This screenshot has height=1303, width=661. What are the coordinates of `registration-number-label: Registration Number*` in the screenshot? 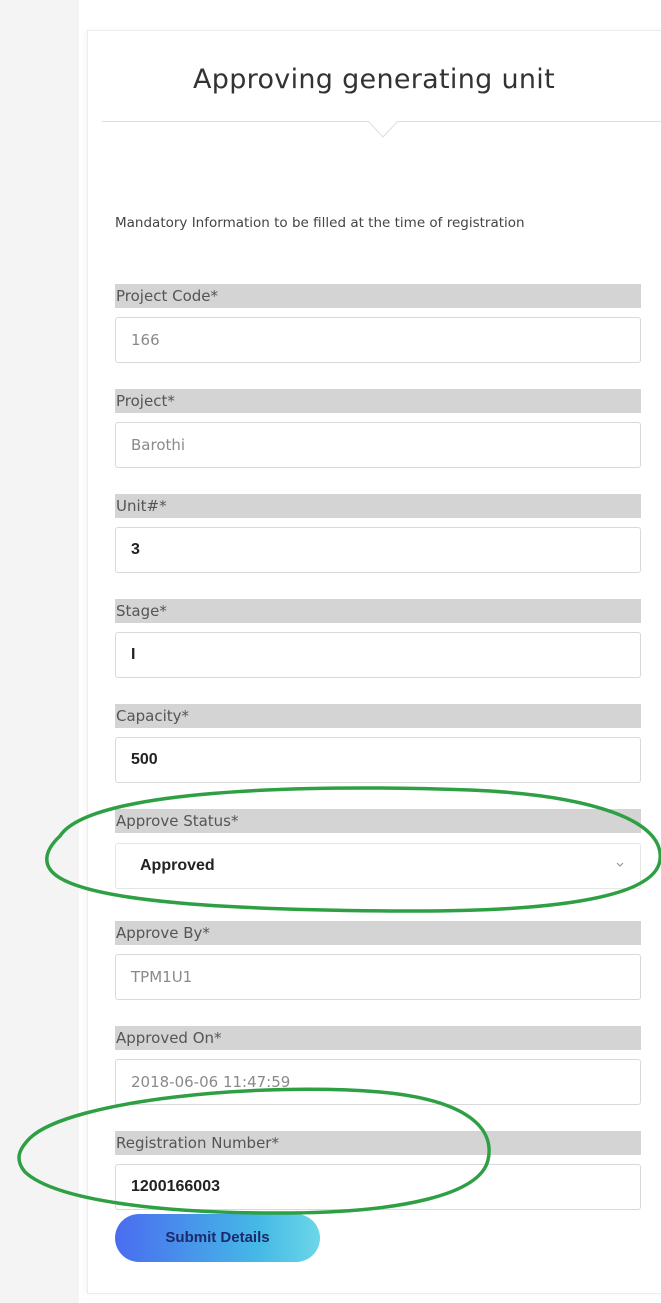 It's located at (378, 1143).